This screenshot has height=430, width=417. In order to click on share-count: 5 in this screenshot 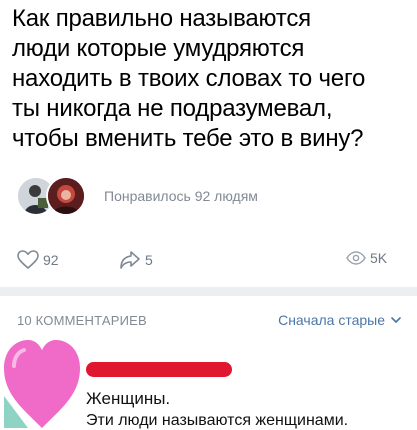, I will do `click(149, 260)`.